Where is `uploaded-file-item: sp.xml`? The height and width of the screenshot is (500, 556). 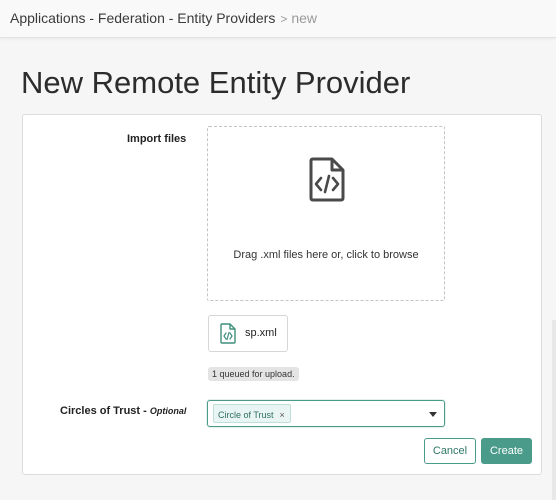
uploaded-file-item: sp.xml is located at coordinates (248, 333).